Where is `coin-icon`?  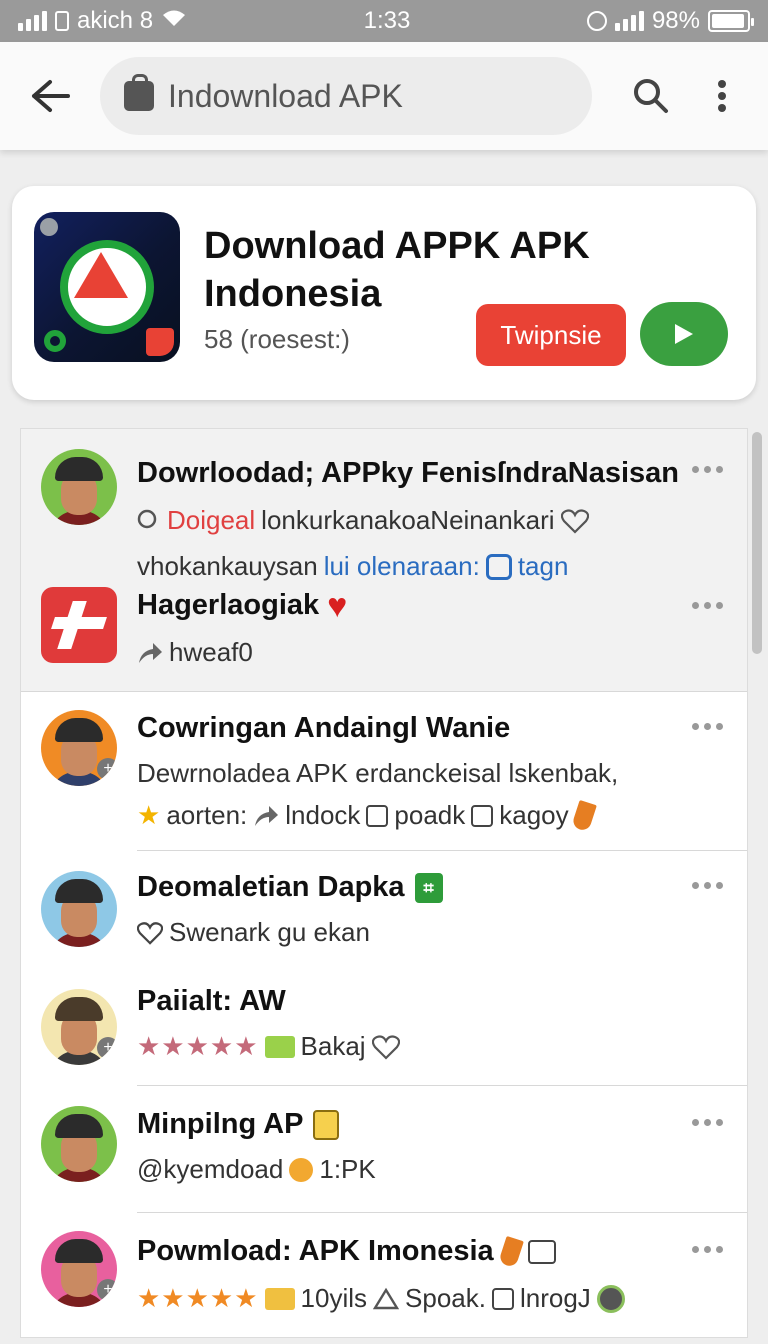 coin-icon is located at coordinates (301, 1169).